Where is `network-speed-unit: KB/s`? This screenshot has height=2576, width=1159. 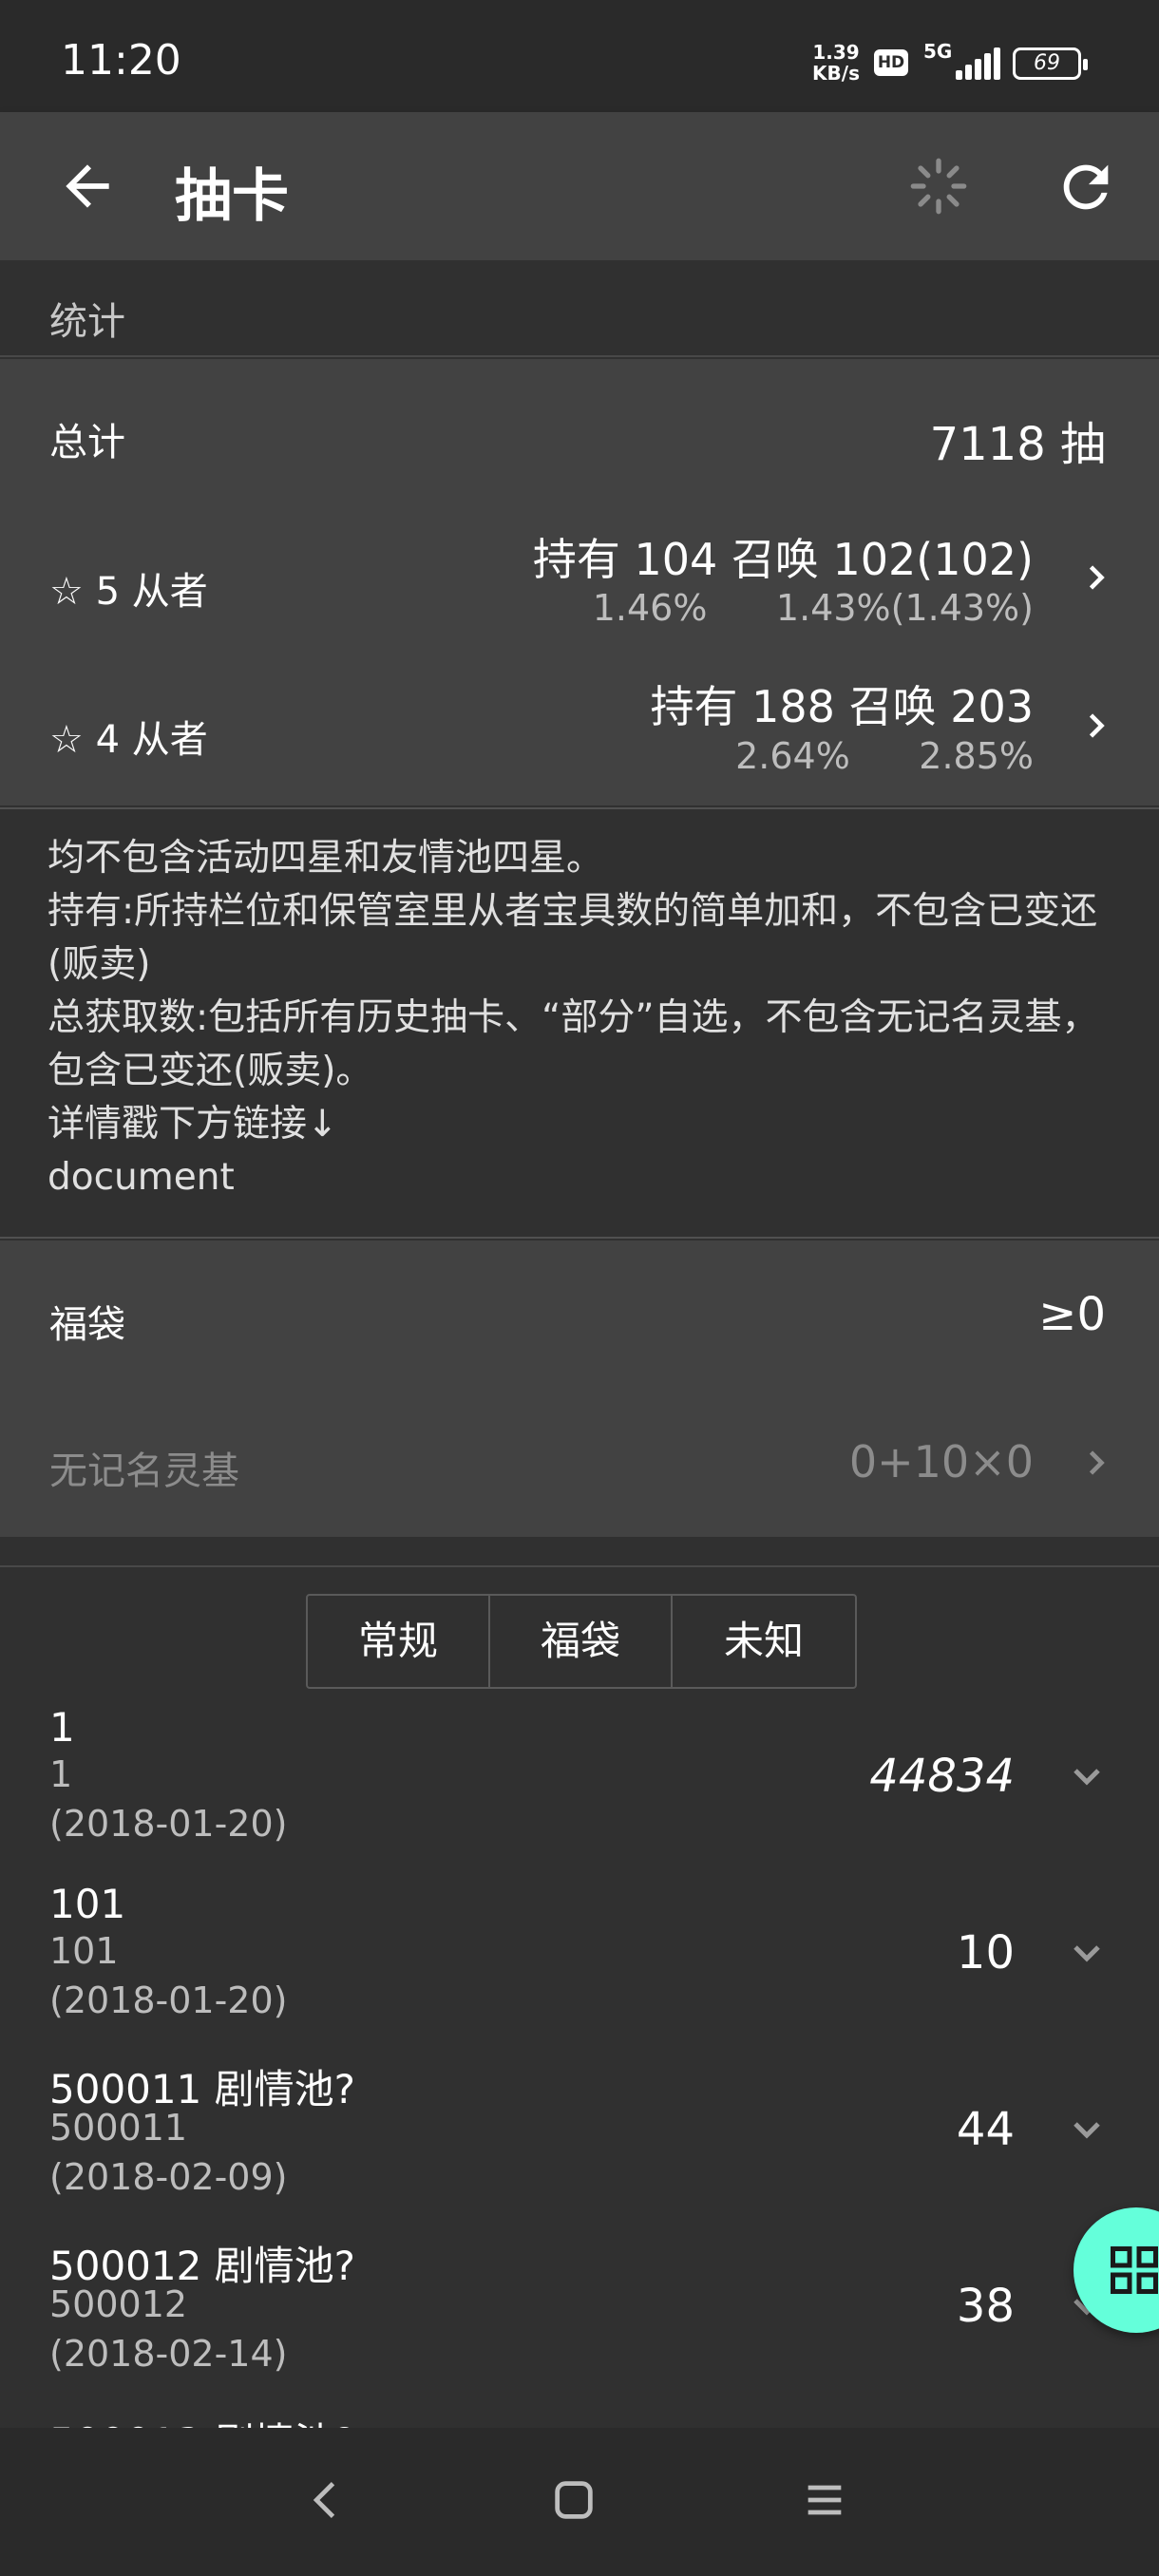
network-speed-unit: KB/s is located at coordinates (836, 73).